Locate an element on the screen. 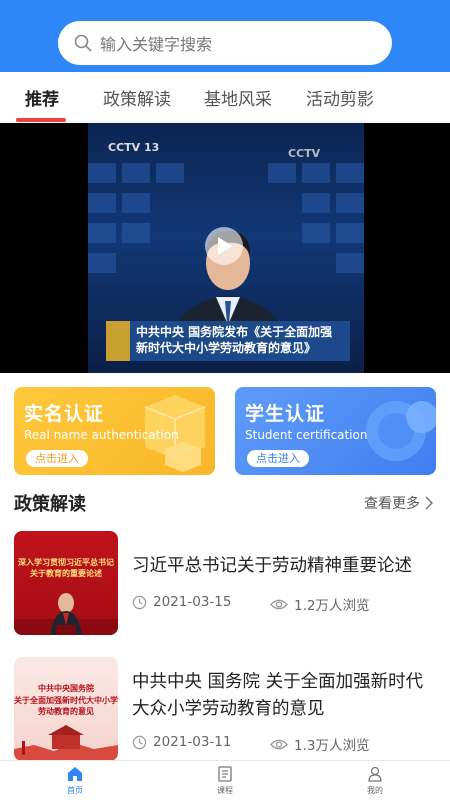 This screenshot has width=450, height=800. thumb-line-3: 劳动教育的意见 is located at coordinates (66, 711).